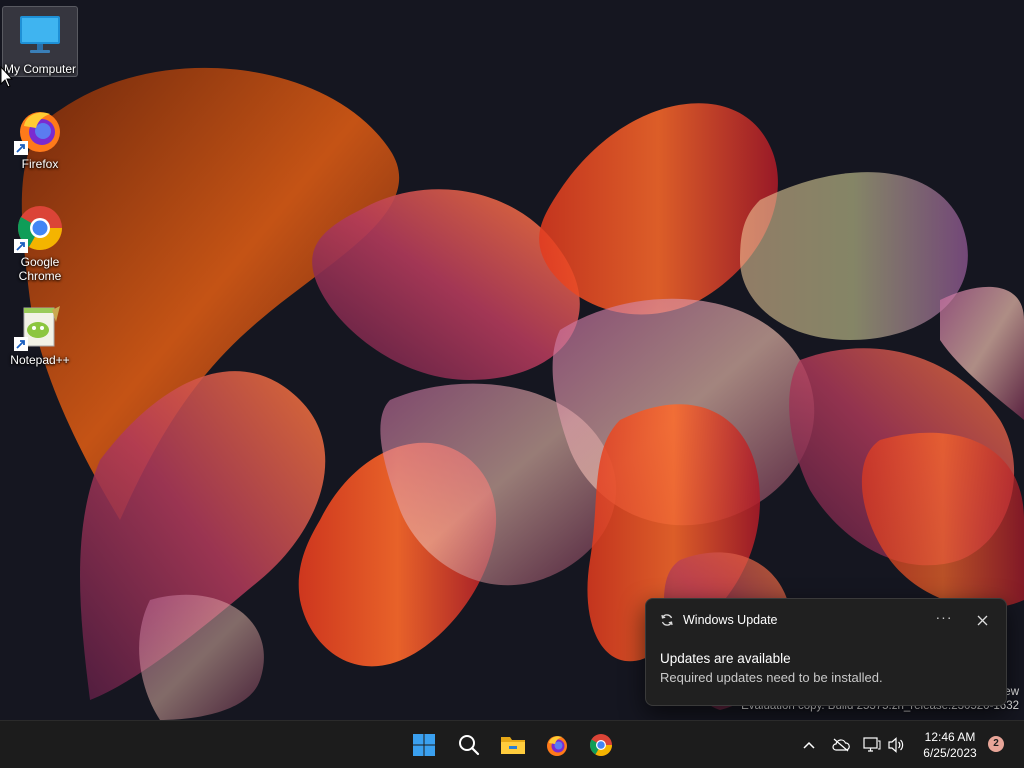 This screenshot has width=1024, height=768. I want to click on firefox-taskbar-button, so click(557, 745).